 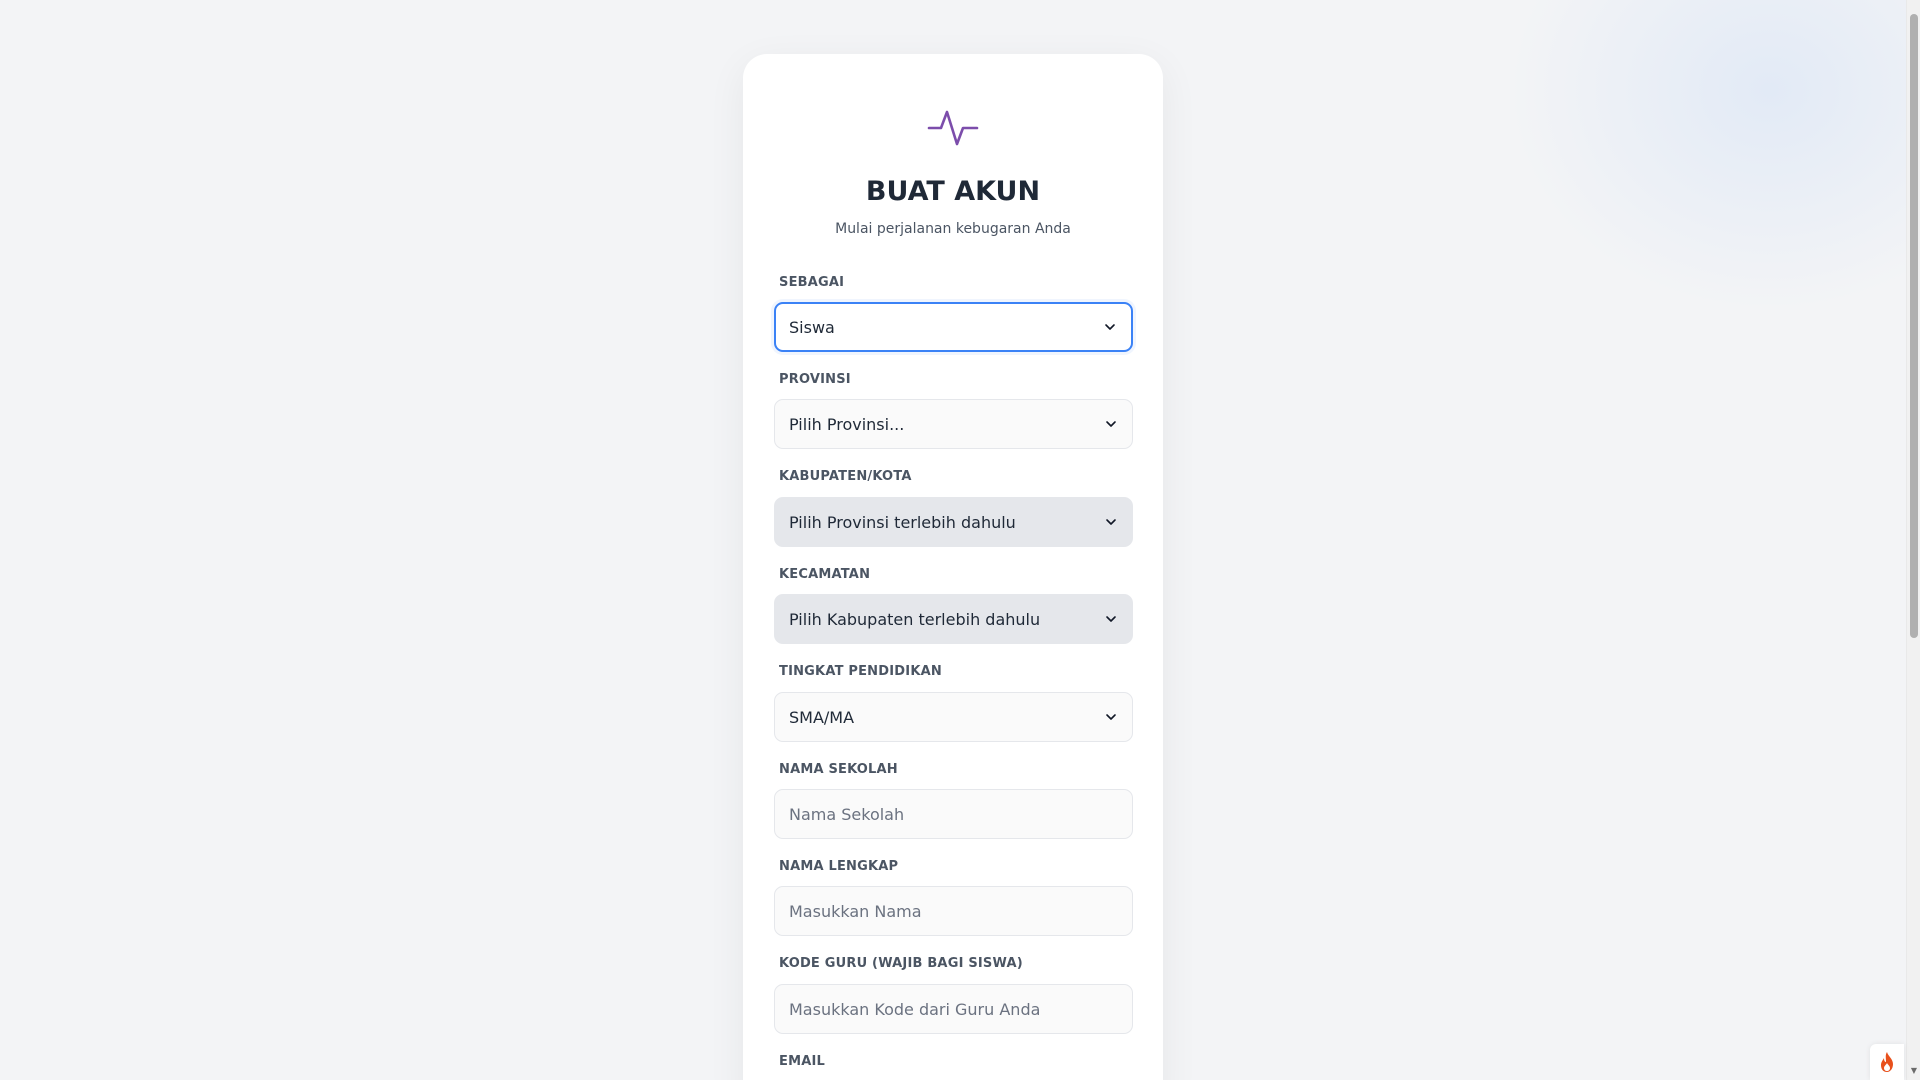 What do you see at coordinates (838, 769) in the screenshot?
I see `school-label: NAMA SEKOLAH` at bounding box center [838, 769].